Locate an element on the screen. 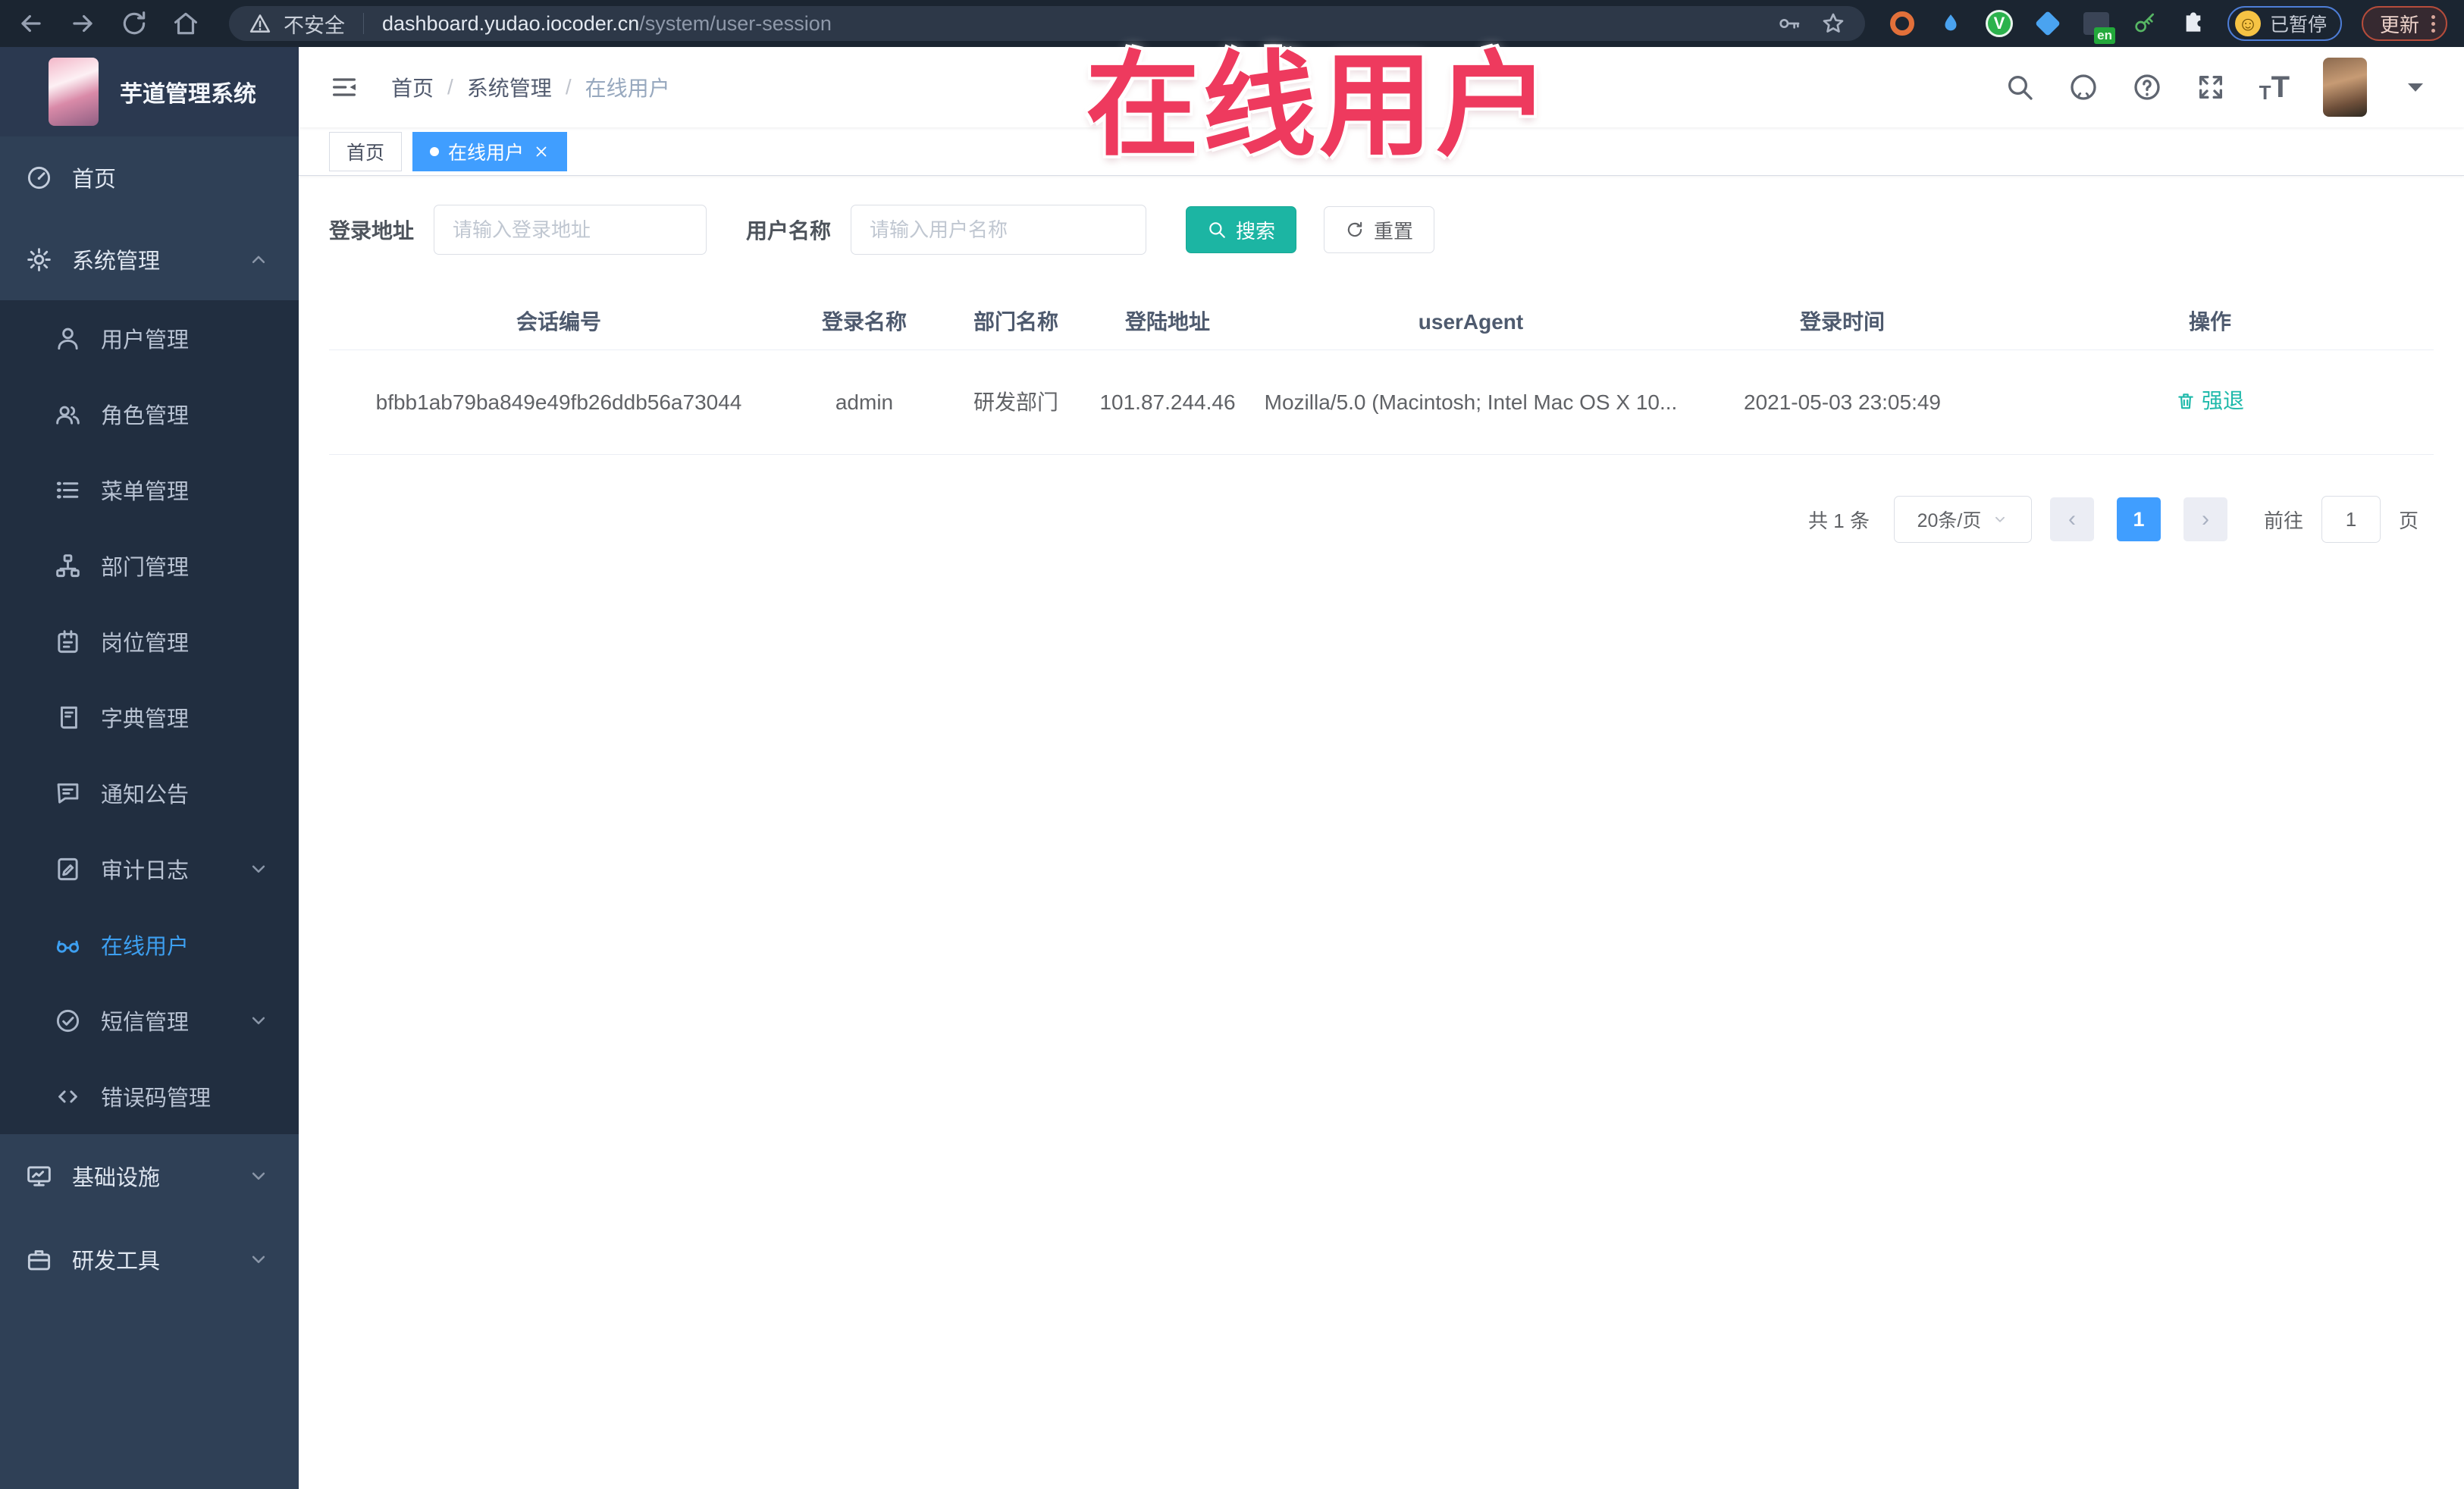 The width and height of the screenshot is (2464, 1489). refresh-icon is located at coordinates (1355, 230).